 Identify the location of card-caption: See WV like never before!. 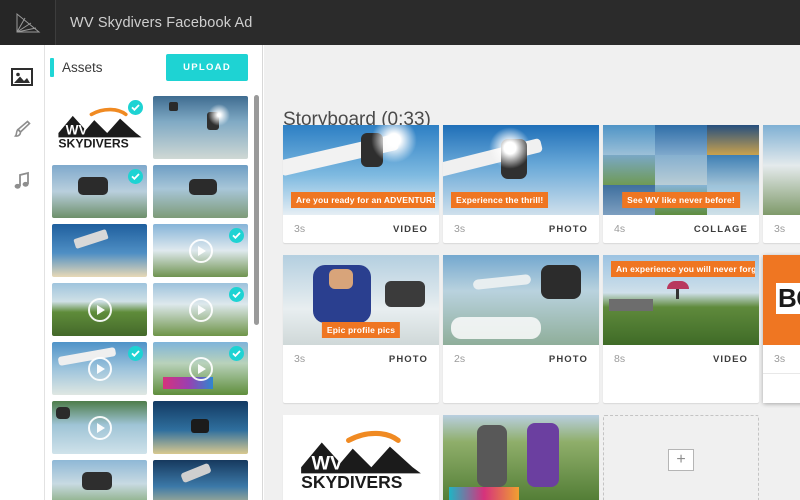
(681, 200).